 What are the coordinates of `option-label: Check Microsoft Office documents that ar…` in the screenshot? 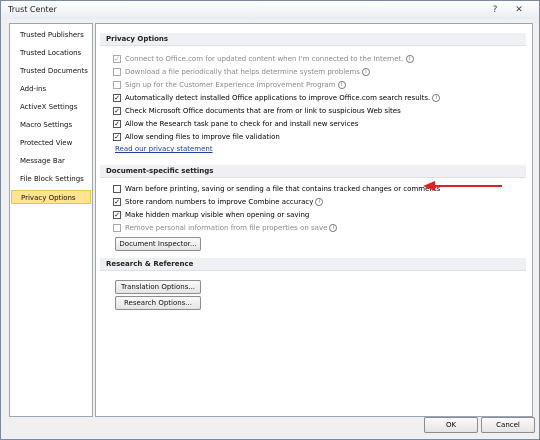 It's located at (263, 111).